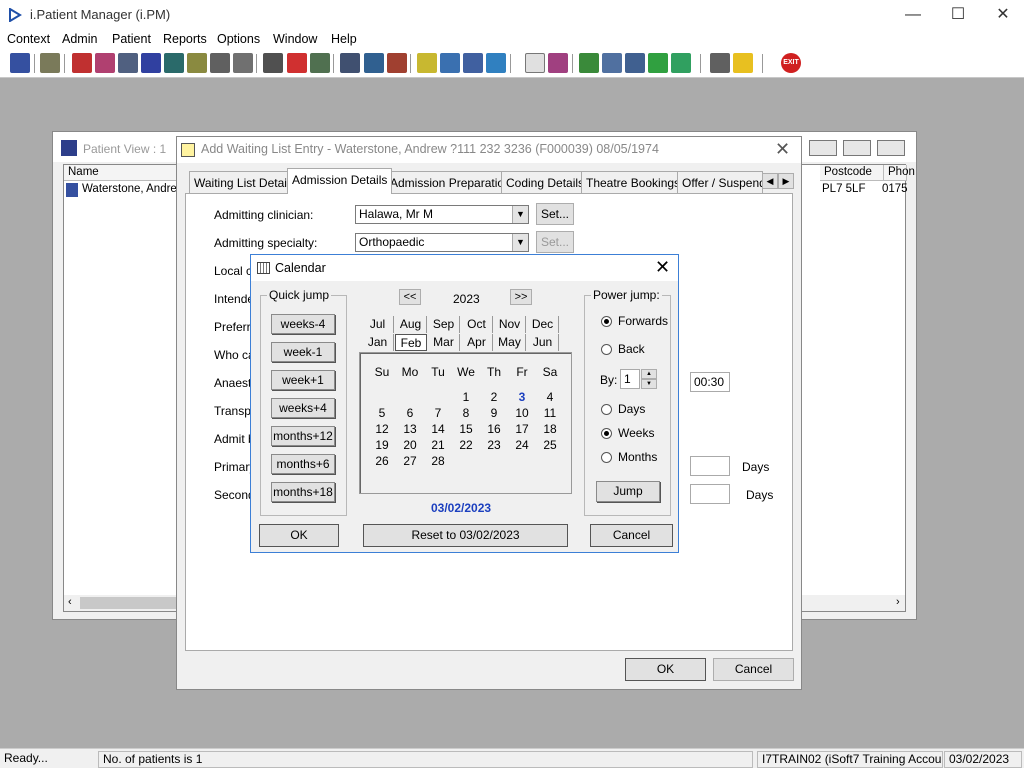 Image resolution: width=1024 pixels, height=768 pixels. Describe the element at coordinates (378, 342) in the screenshot. I see `month-tab-jan: Jan` at that location.